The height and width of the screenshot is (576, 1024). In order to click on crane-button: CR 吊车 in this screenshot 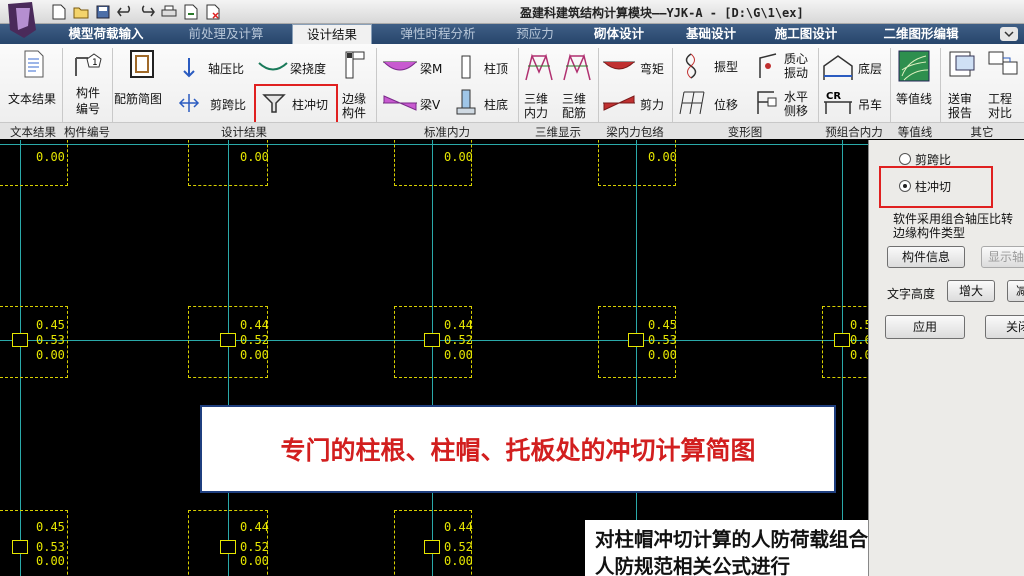, I will do `click(855, 102)`.